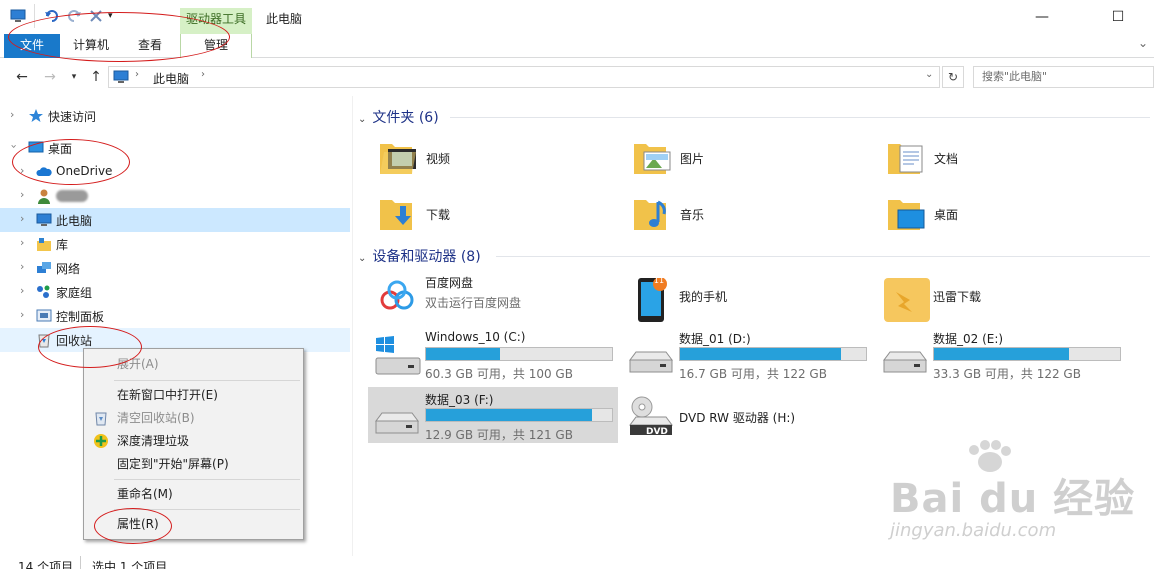 The image size is (1154, 569). Describe the element at coordinates (193, 441) in the screenshot. I see `menu-item-deep-clean: 深度清理垃圾` at that location.